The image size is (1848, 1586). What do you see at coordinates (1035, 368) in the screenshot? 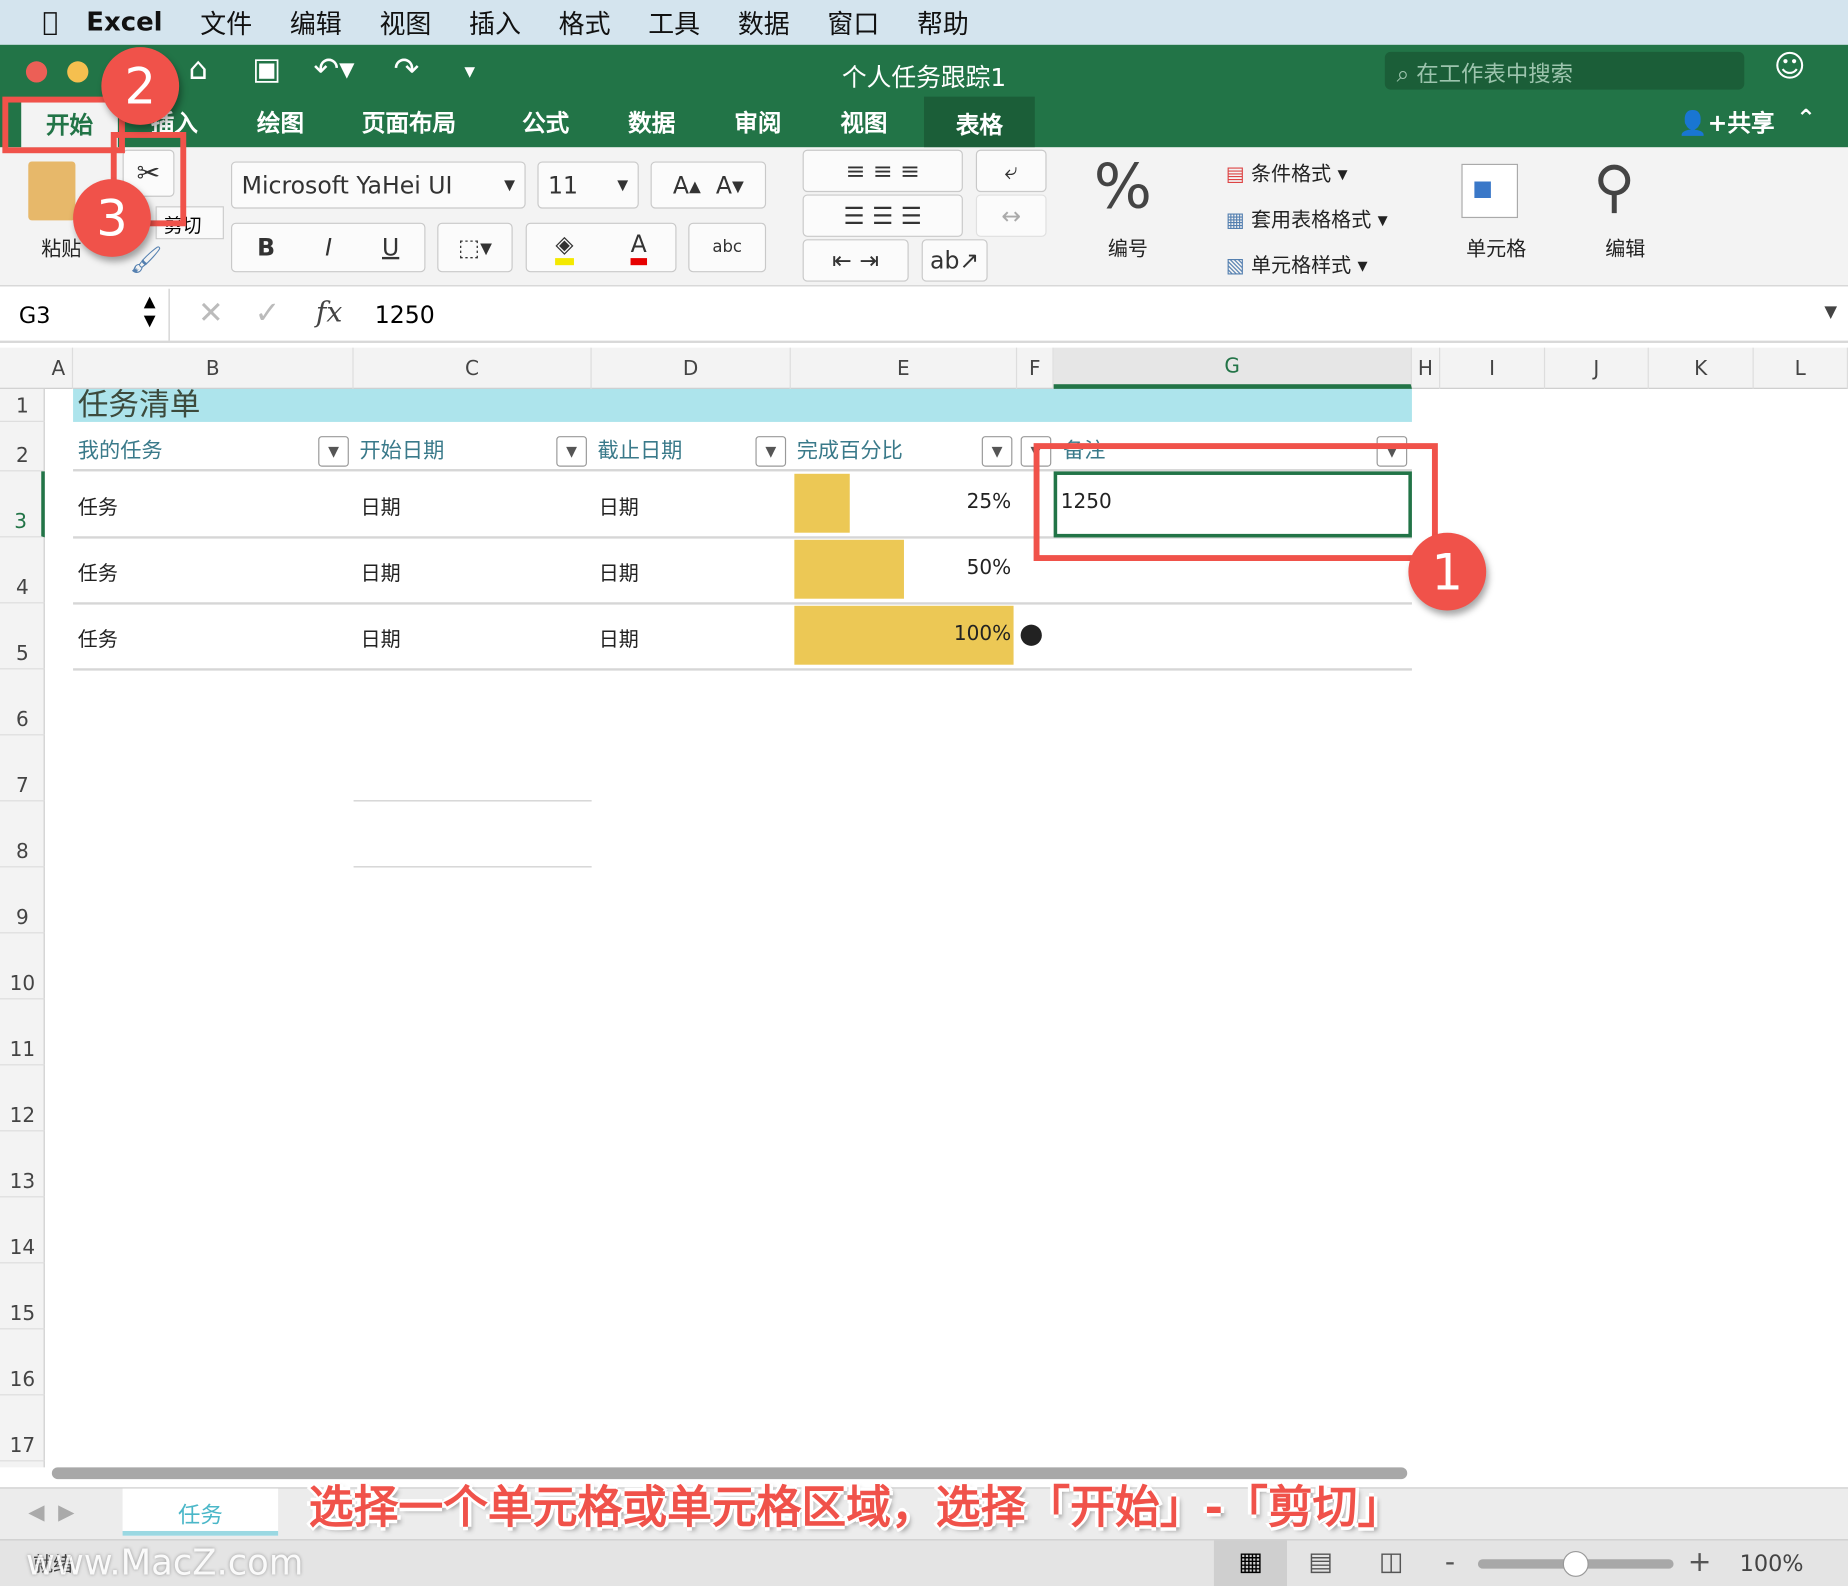
I see `column-header-f: F` at bounding box center [1035, 368].